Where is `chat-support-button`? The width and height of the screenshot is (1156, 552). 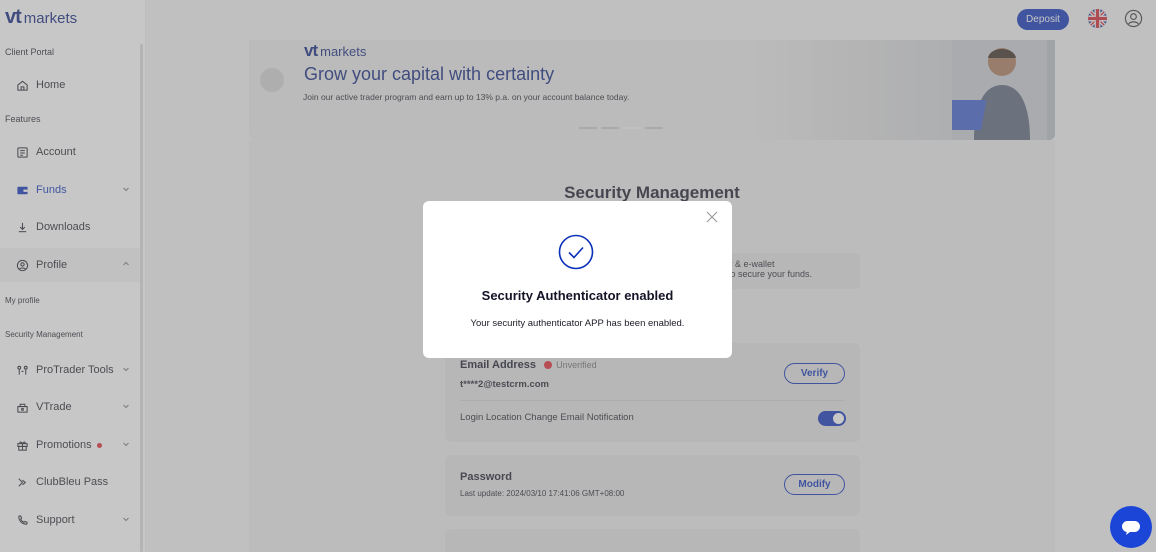 chat-support-button is located at coordinates (1131, 527).